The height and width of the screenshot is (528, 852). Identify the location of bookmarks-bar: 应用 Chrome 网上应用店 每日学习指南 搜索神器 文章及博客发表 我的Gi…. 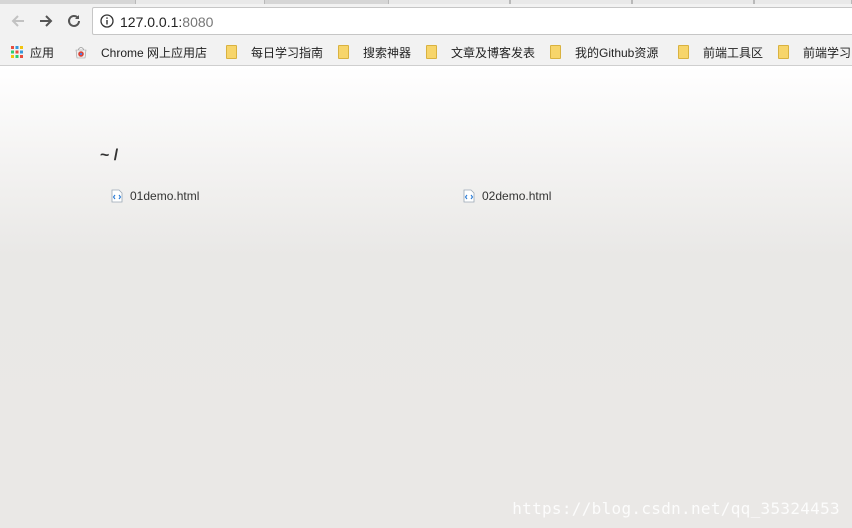
(426, 52).